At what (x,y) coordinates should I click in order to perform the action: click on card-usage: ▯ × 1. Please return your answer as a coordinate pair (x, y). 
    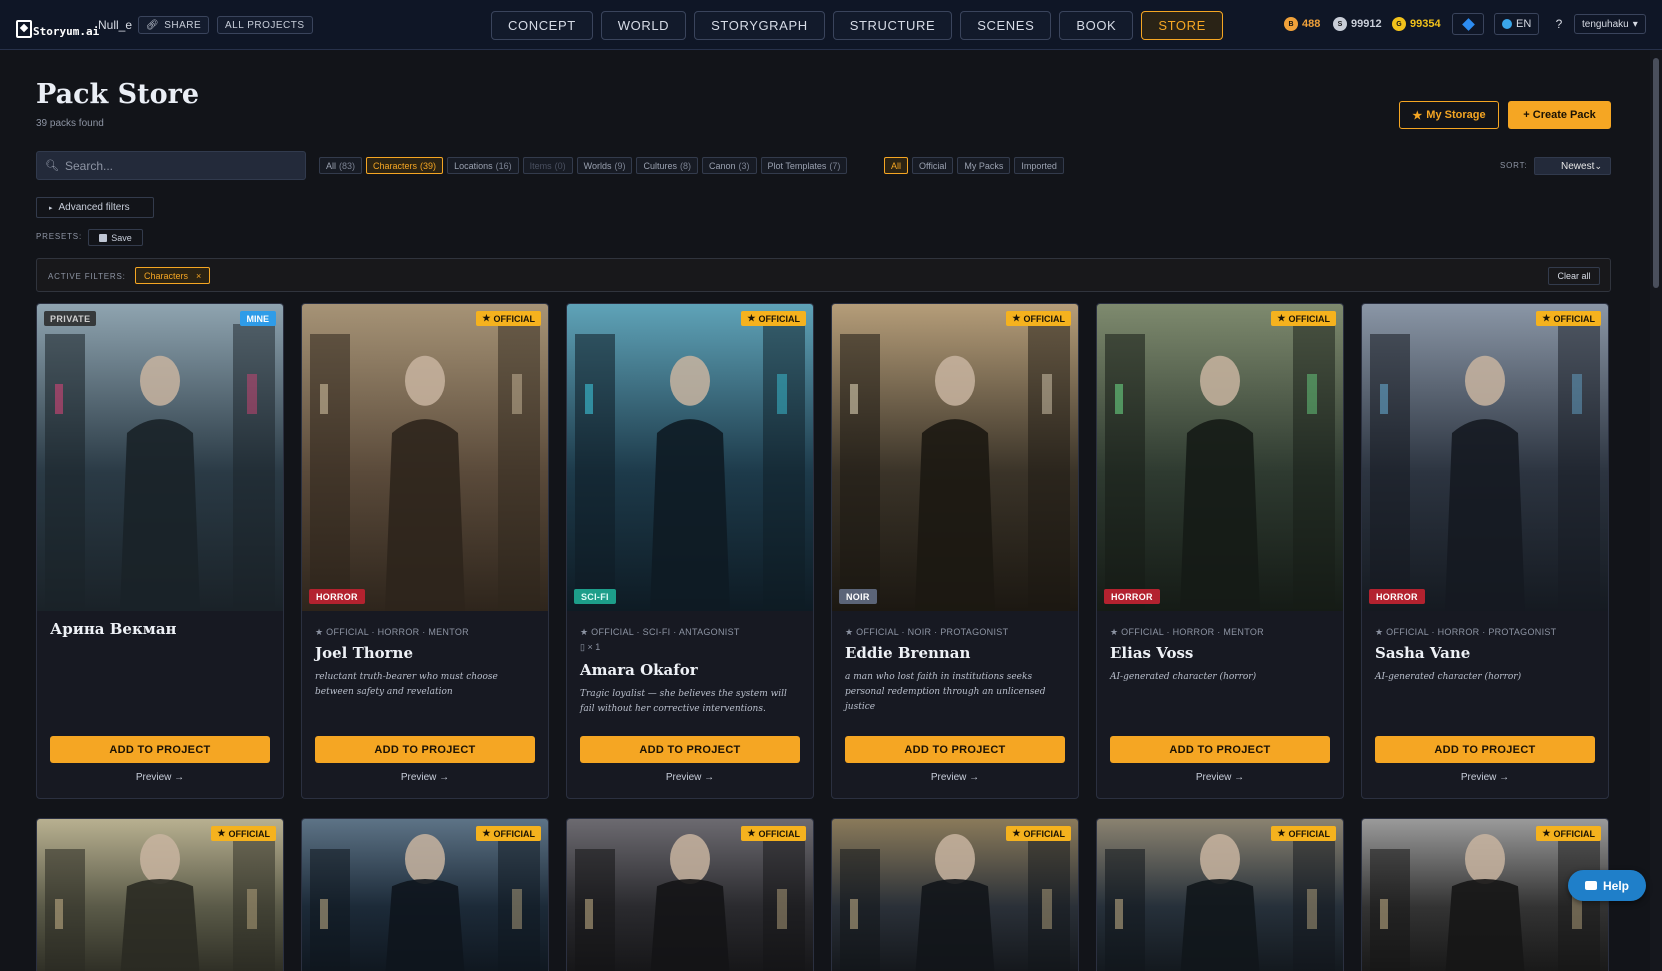
    Looking at the image, I should click on (590, 647).